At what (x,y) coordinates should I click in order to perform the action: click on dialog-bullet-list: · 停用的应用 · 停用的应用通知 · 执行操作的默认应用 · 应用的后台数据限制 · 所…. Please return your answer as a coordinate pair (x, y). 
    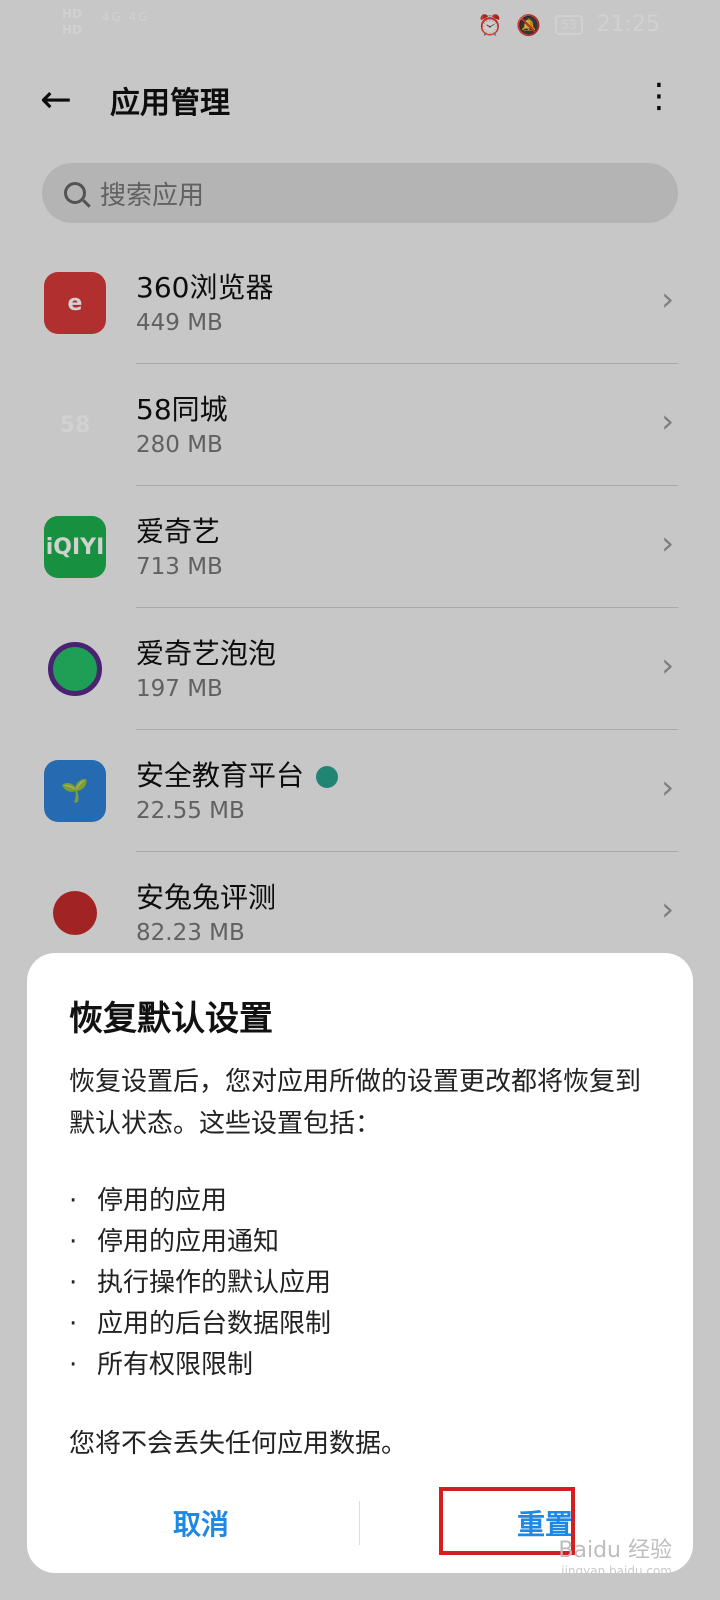
    Looking at the image, I should click on (200, 1283).